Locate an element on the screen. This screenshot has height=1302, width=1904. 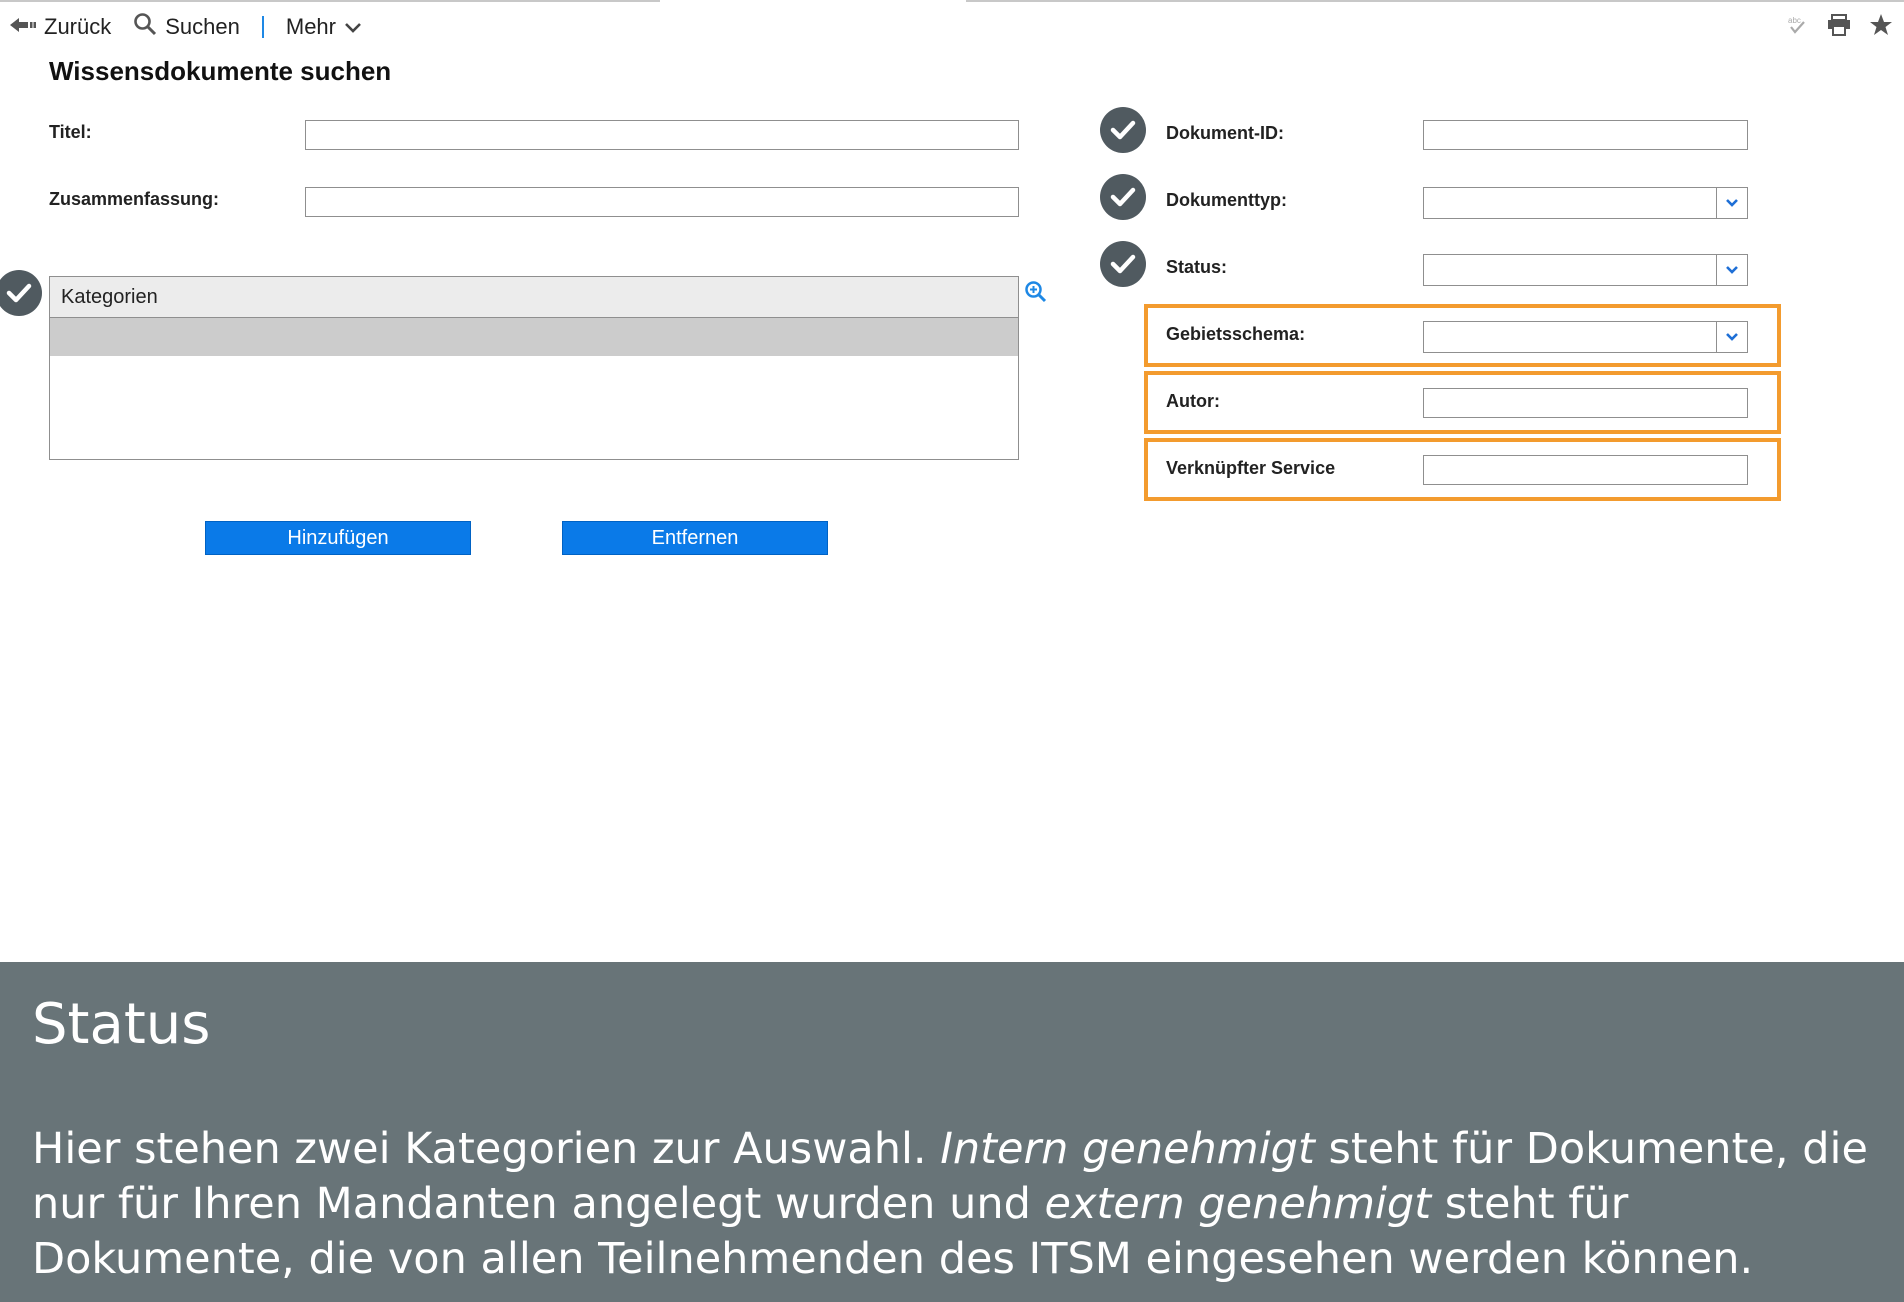
spellcheck-icon: abc is located at coordinates (1797, 25).